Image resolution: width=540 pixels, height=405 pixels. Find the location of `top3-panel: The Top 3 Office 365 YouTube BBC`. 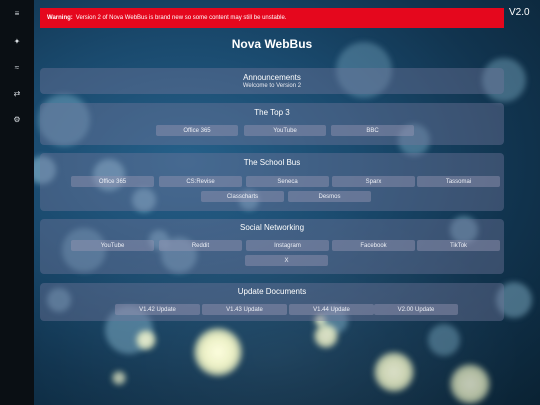

top3-panel: The Top 3 Office 365 YouTube BBC is located at coordinates (272, 124).